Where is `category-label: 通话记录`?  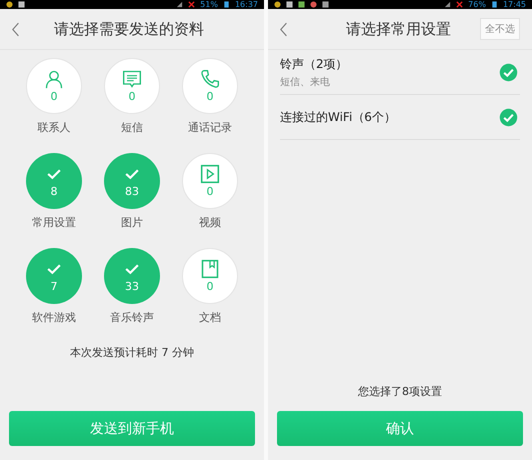 category-label: 通话记录 is located at coordinates (210, 127).